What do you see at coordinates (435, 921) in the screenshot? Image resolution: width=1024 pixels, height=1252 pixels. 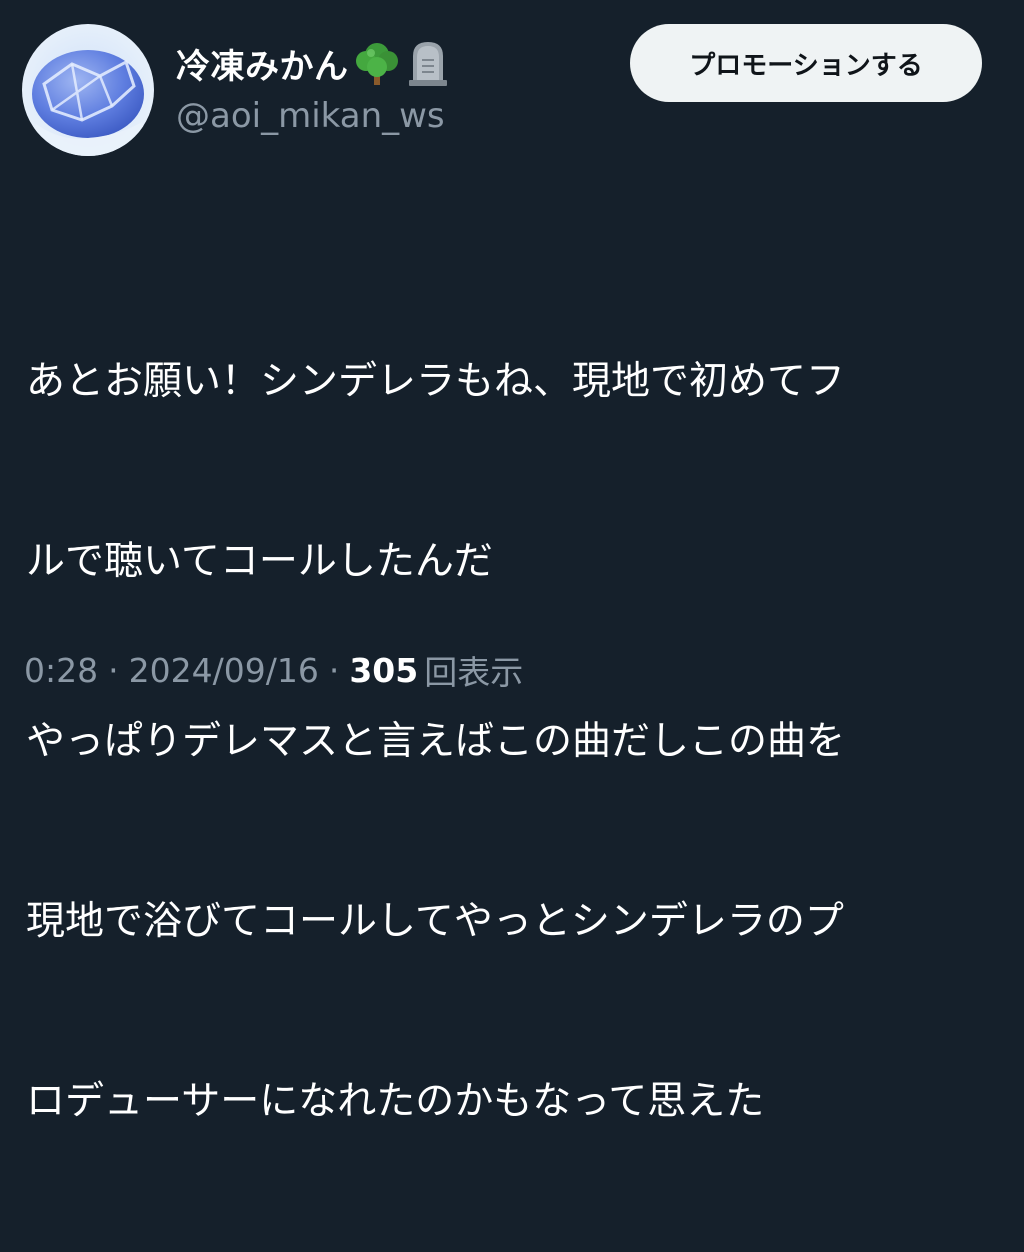 I see `tweet-text-line: 現地で浴びてコールしてやっとシンデレラのプ` at bounding box center [435, 921].